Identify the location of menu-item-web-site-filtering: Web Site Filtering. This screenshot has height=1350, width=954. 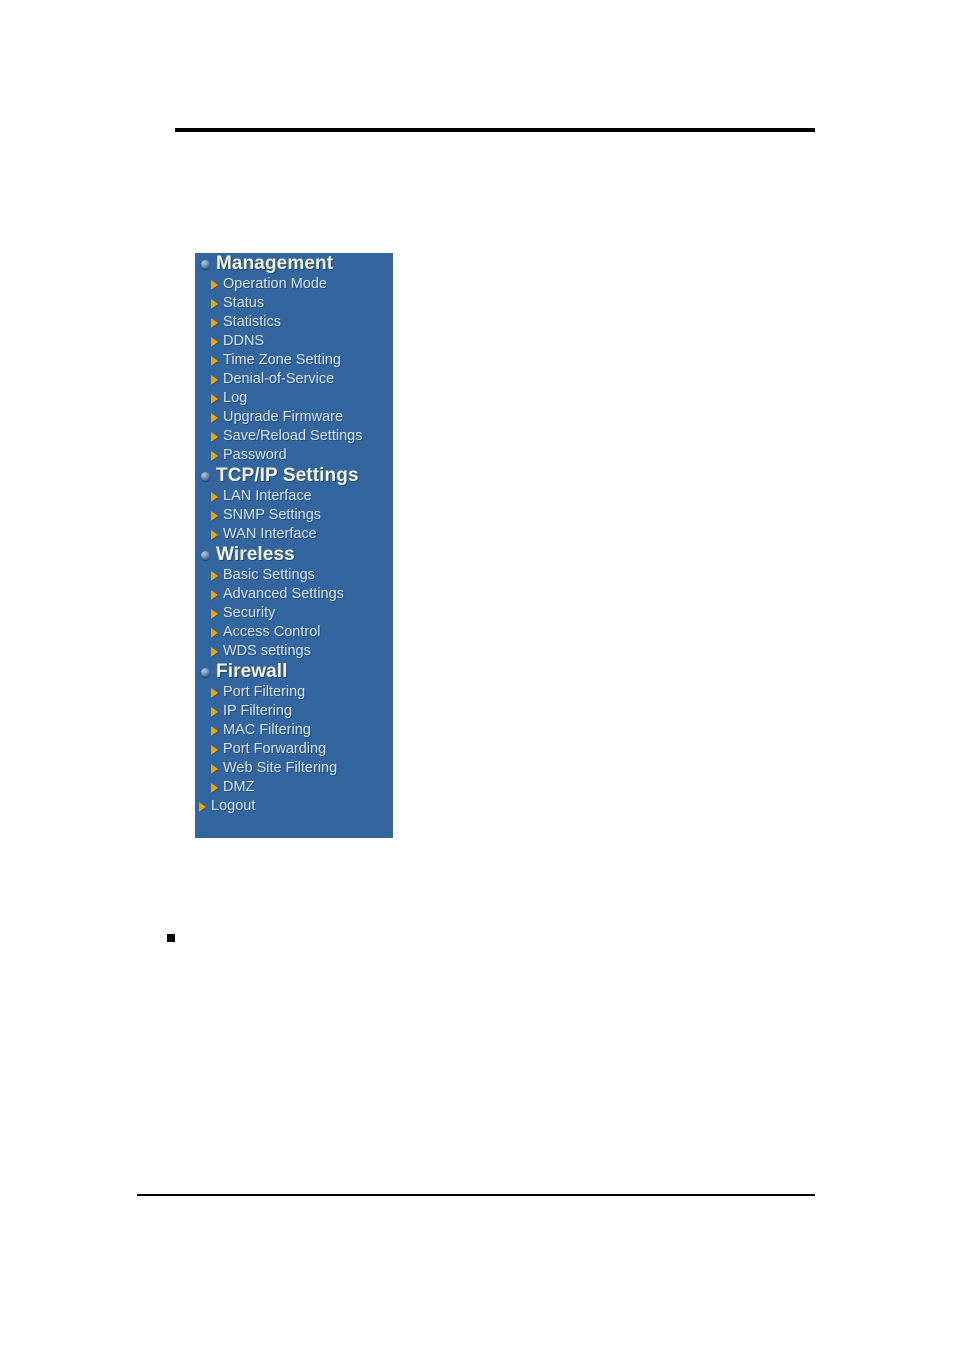
(294, 768).